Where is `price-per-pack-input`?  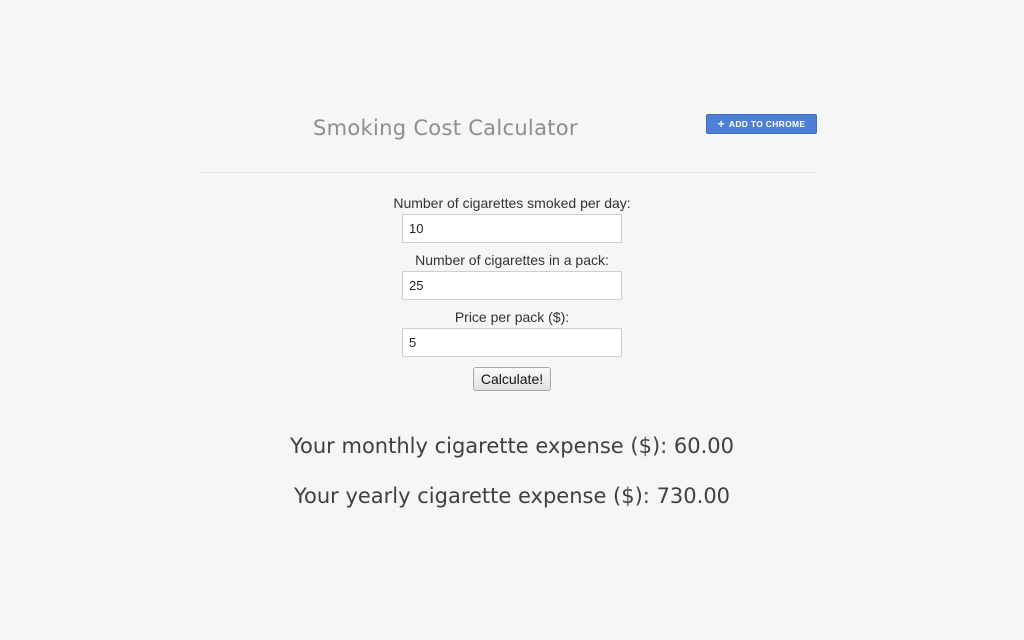 price-per-pack-input is located at coordinates (512, 342).